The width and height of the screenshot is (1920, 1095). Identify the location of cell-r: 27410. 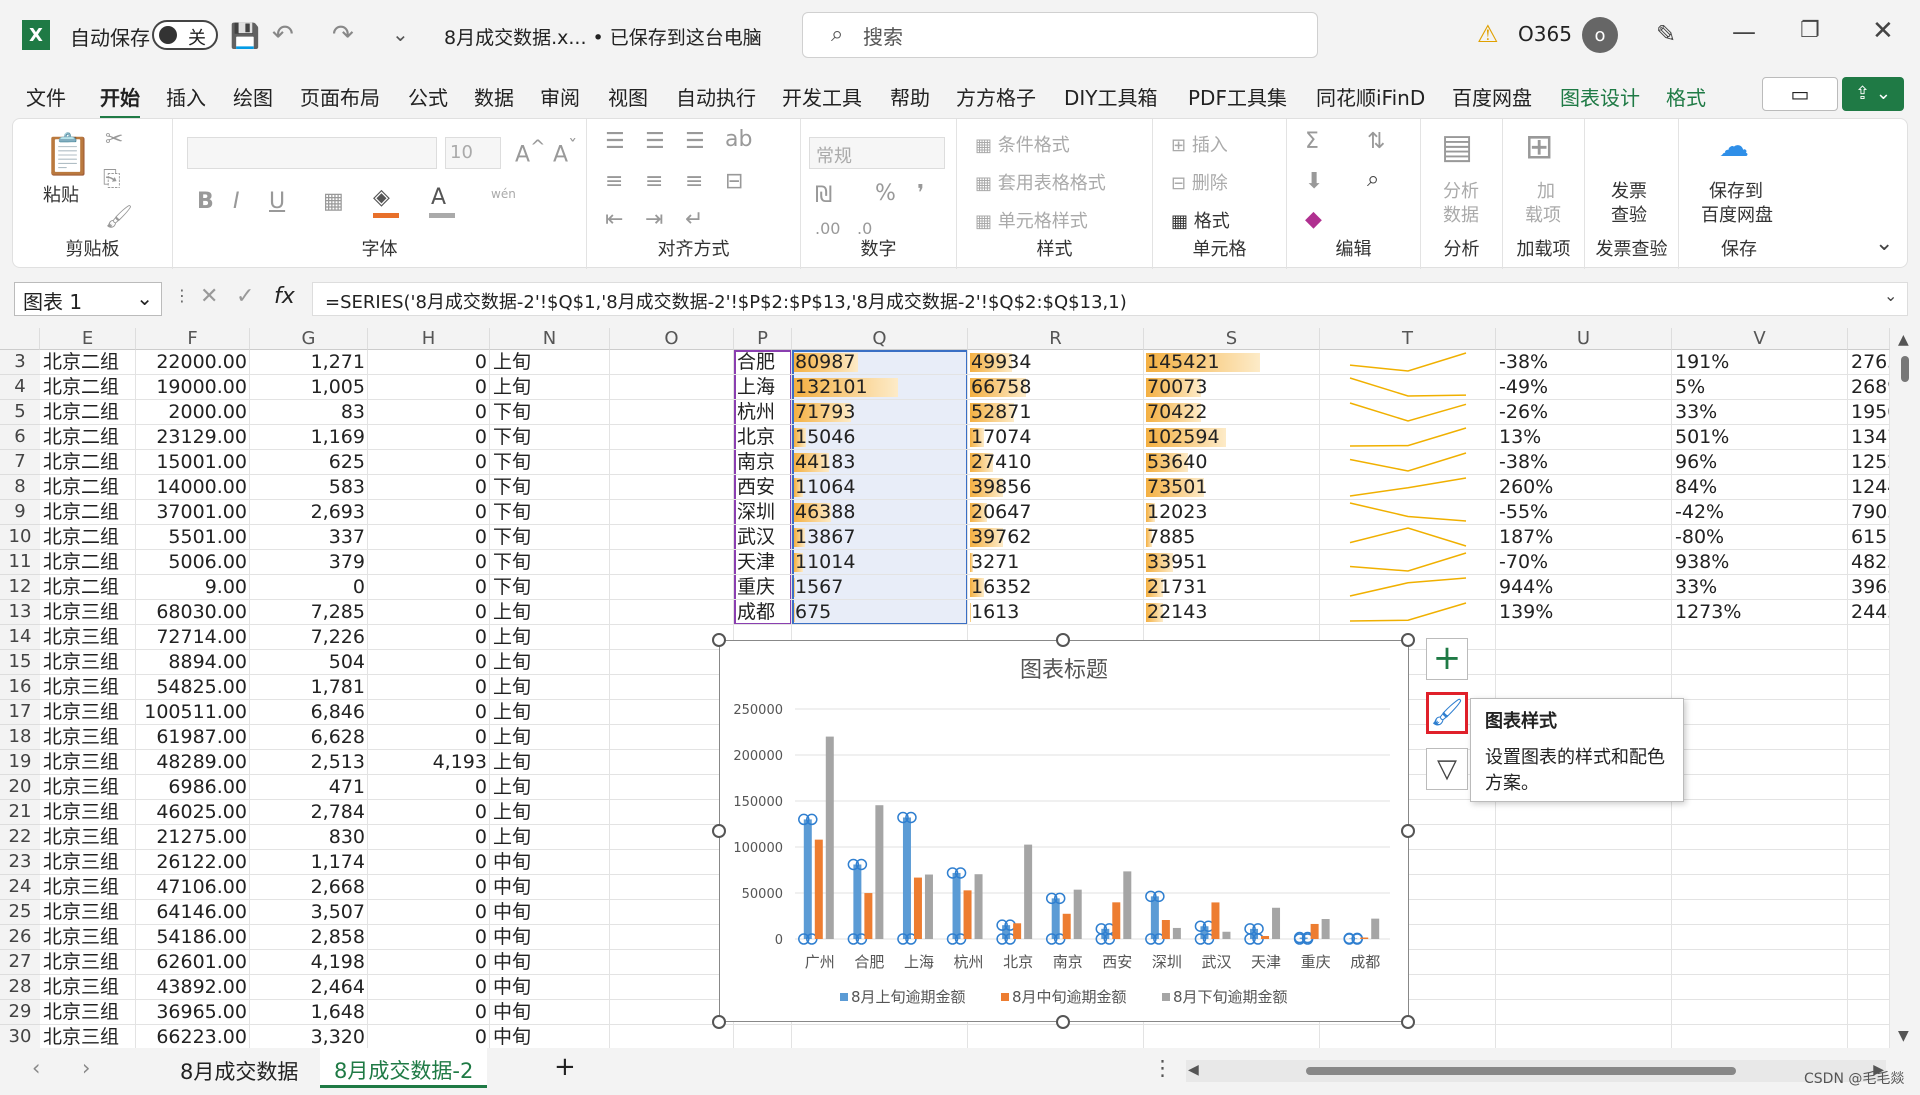
(1056, 462).